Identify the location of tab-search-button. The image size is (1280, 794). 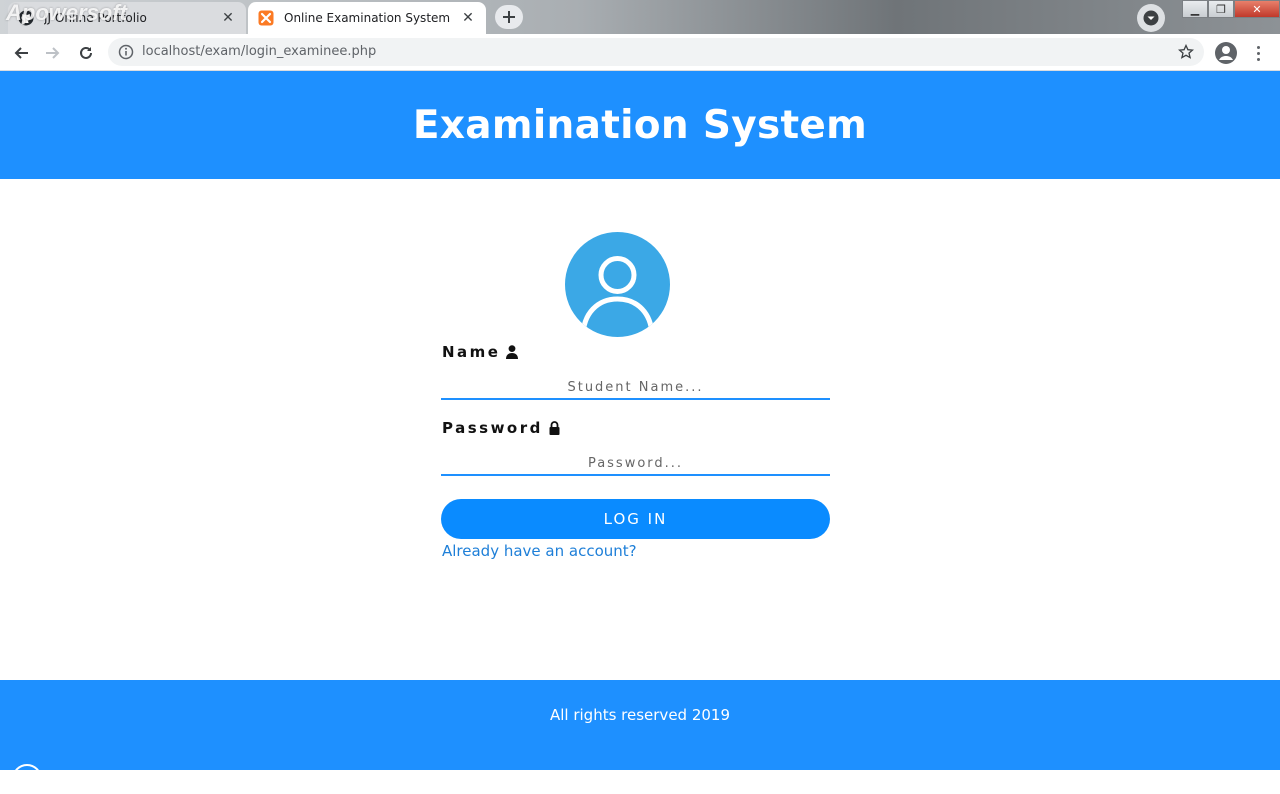
(1151, 18).